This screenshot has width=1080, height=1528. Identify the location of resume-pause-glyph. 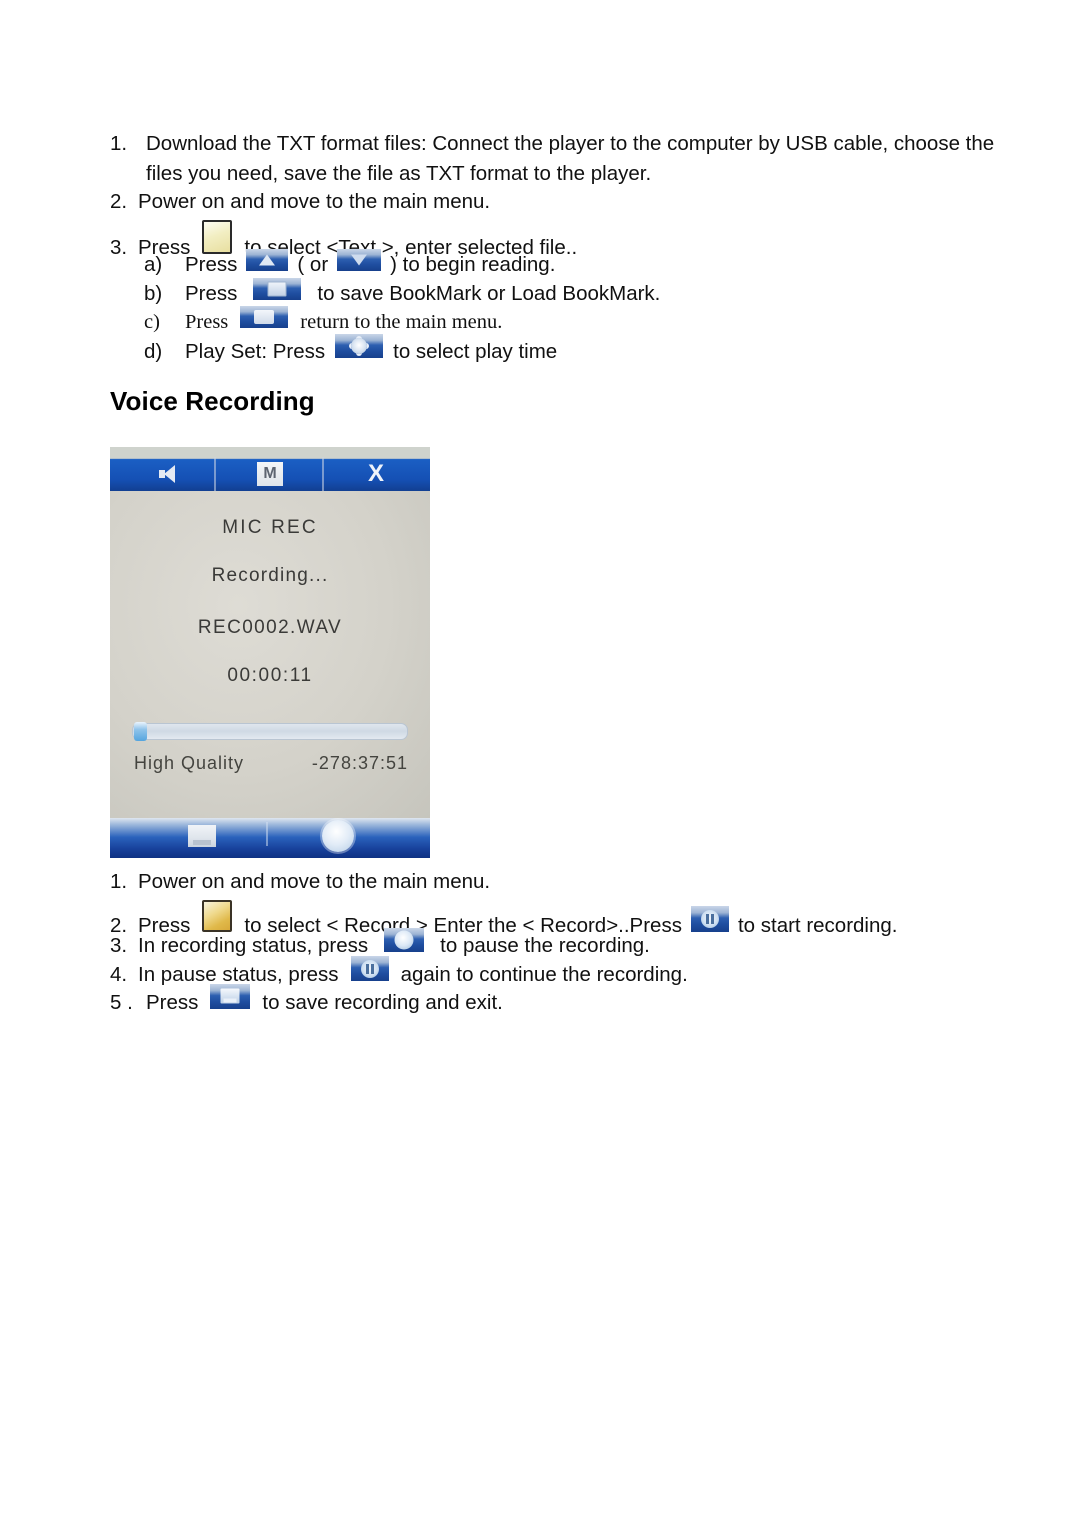
(369, 968).